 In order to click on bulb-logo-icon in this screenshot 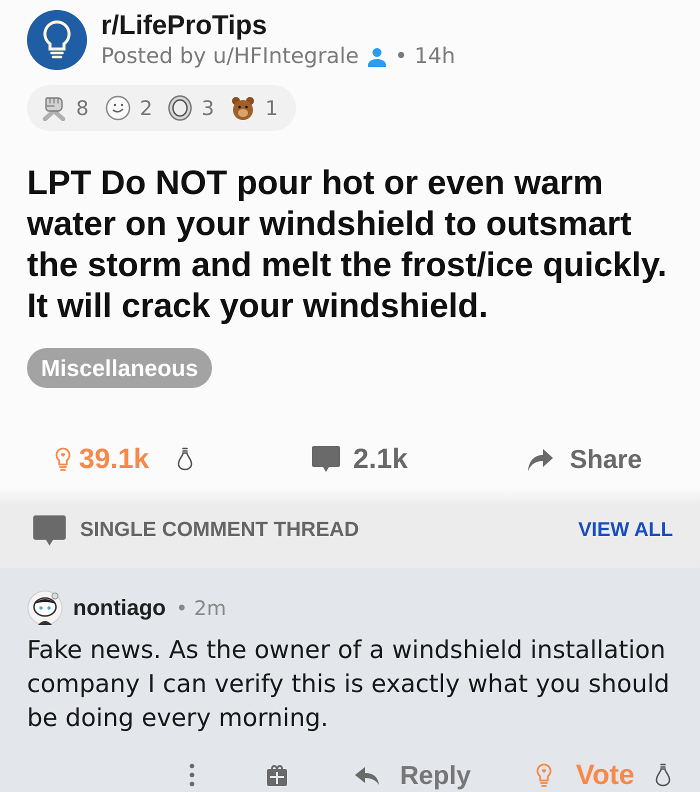, I will do `click(57, 40)`.